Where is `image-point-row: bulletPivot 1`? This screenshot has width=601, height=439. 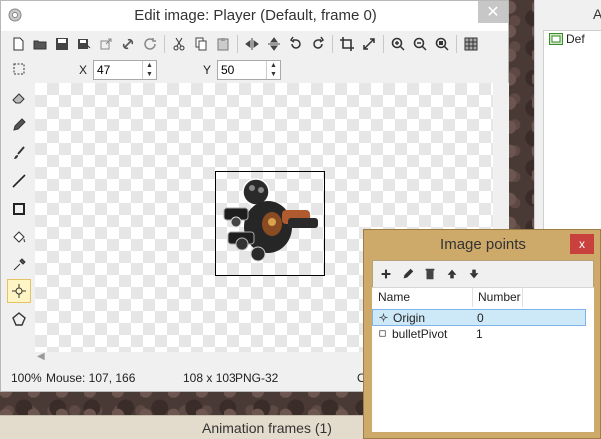 image-point-row: bulletPivot 1 is located at coordinates (479, 334).